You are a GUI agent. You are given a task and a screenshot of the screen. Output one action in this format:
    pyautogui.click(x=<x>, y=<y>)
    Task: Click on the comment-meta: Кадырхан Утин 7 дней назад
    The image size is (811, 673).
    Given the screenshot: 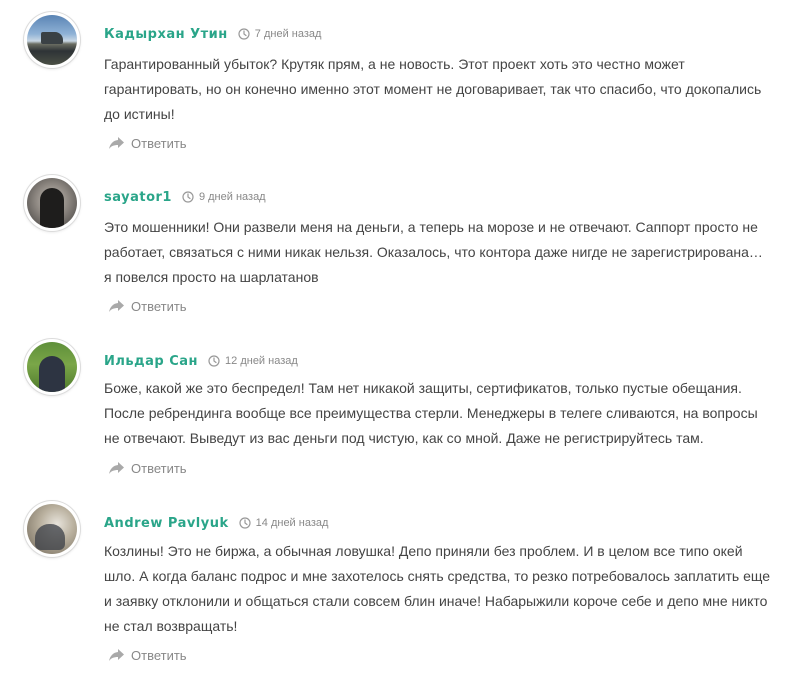 What is the action you would take?
    pyautogui.click(x=212, y=34)
    